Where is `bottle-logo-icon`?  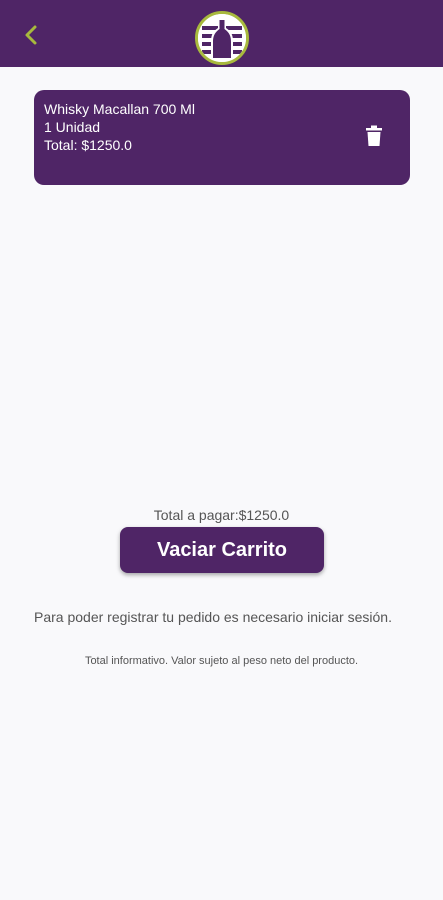 bottle-logo-icon is located at coordinates (222, 38).